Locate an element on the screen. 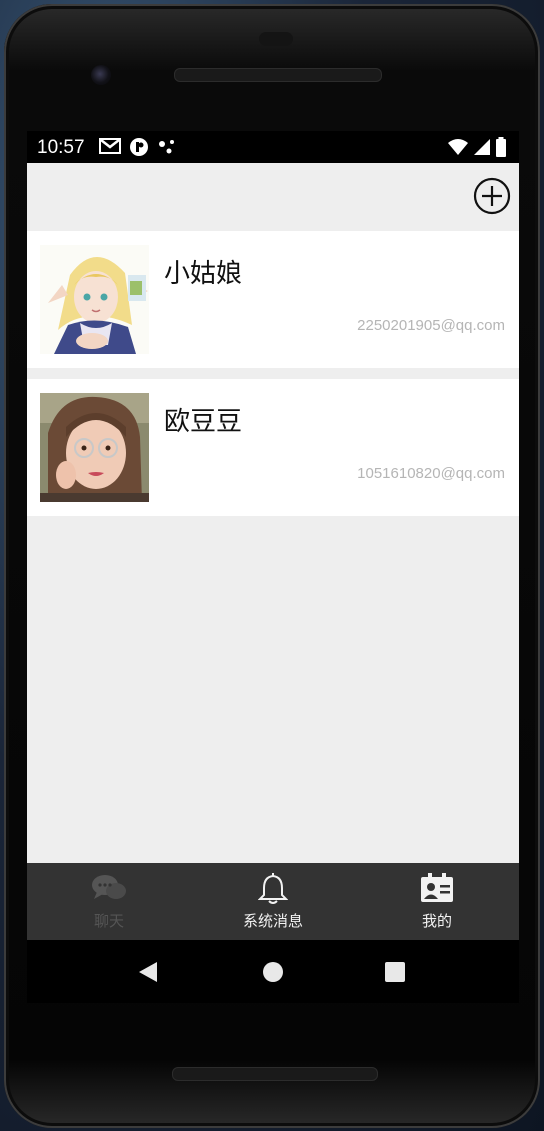 This screenshot has height=1131, width=544. battery-icon is located at coordinates (501, 147).